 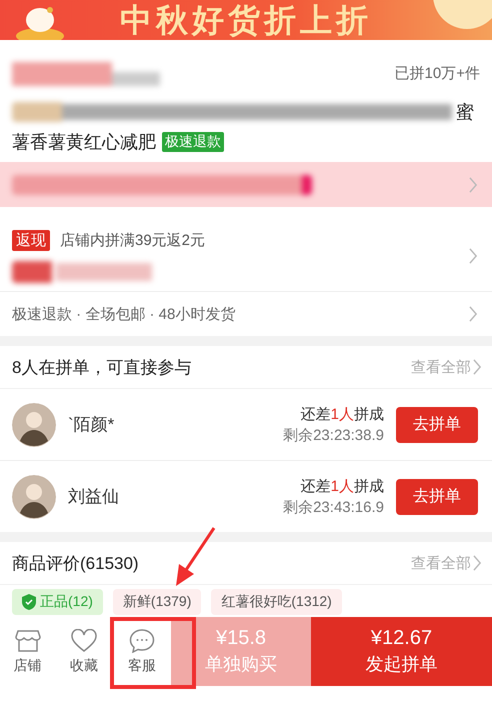 I want to click on section-title: 8人在拼单，可直接参与, so click(x=102, y=367).